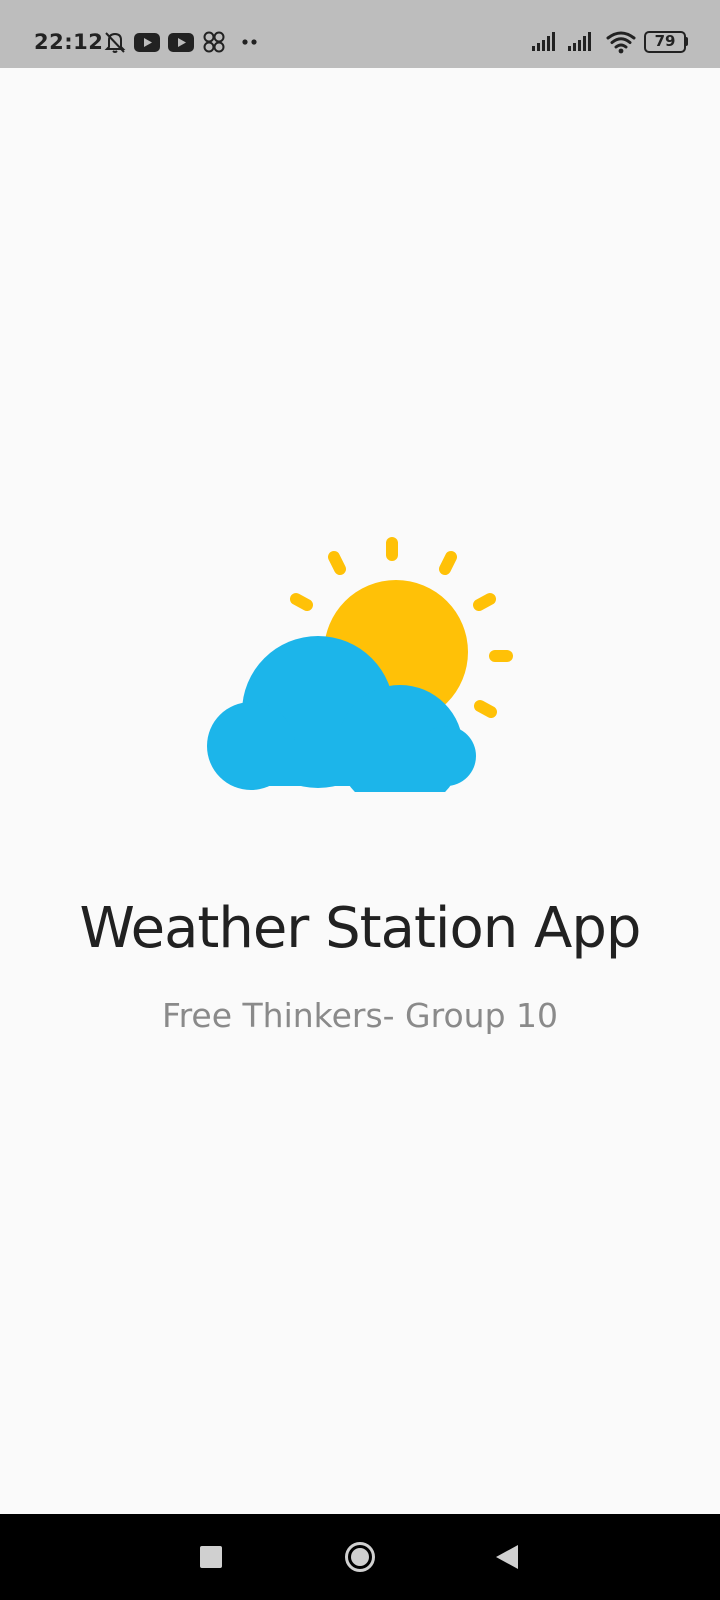  What do you see at coordinates (249, 42) in the screenshot?
I see `more-dots-icon` at bounding box center [249, 42].